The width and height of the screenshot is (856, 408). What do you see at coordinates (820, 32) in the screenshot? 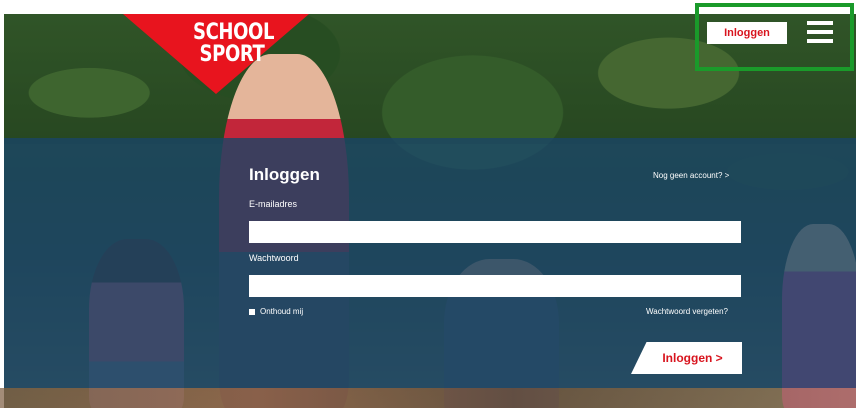
I see `hamburger-menu-icon` at bounding box center [820, 32].